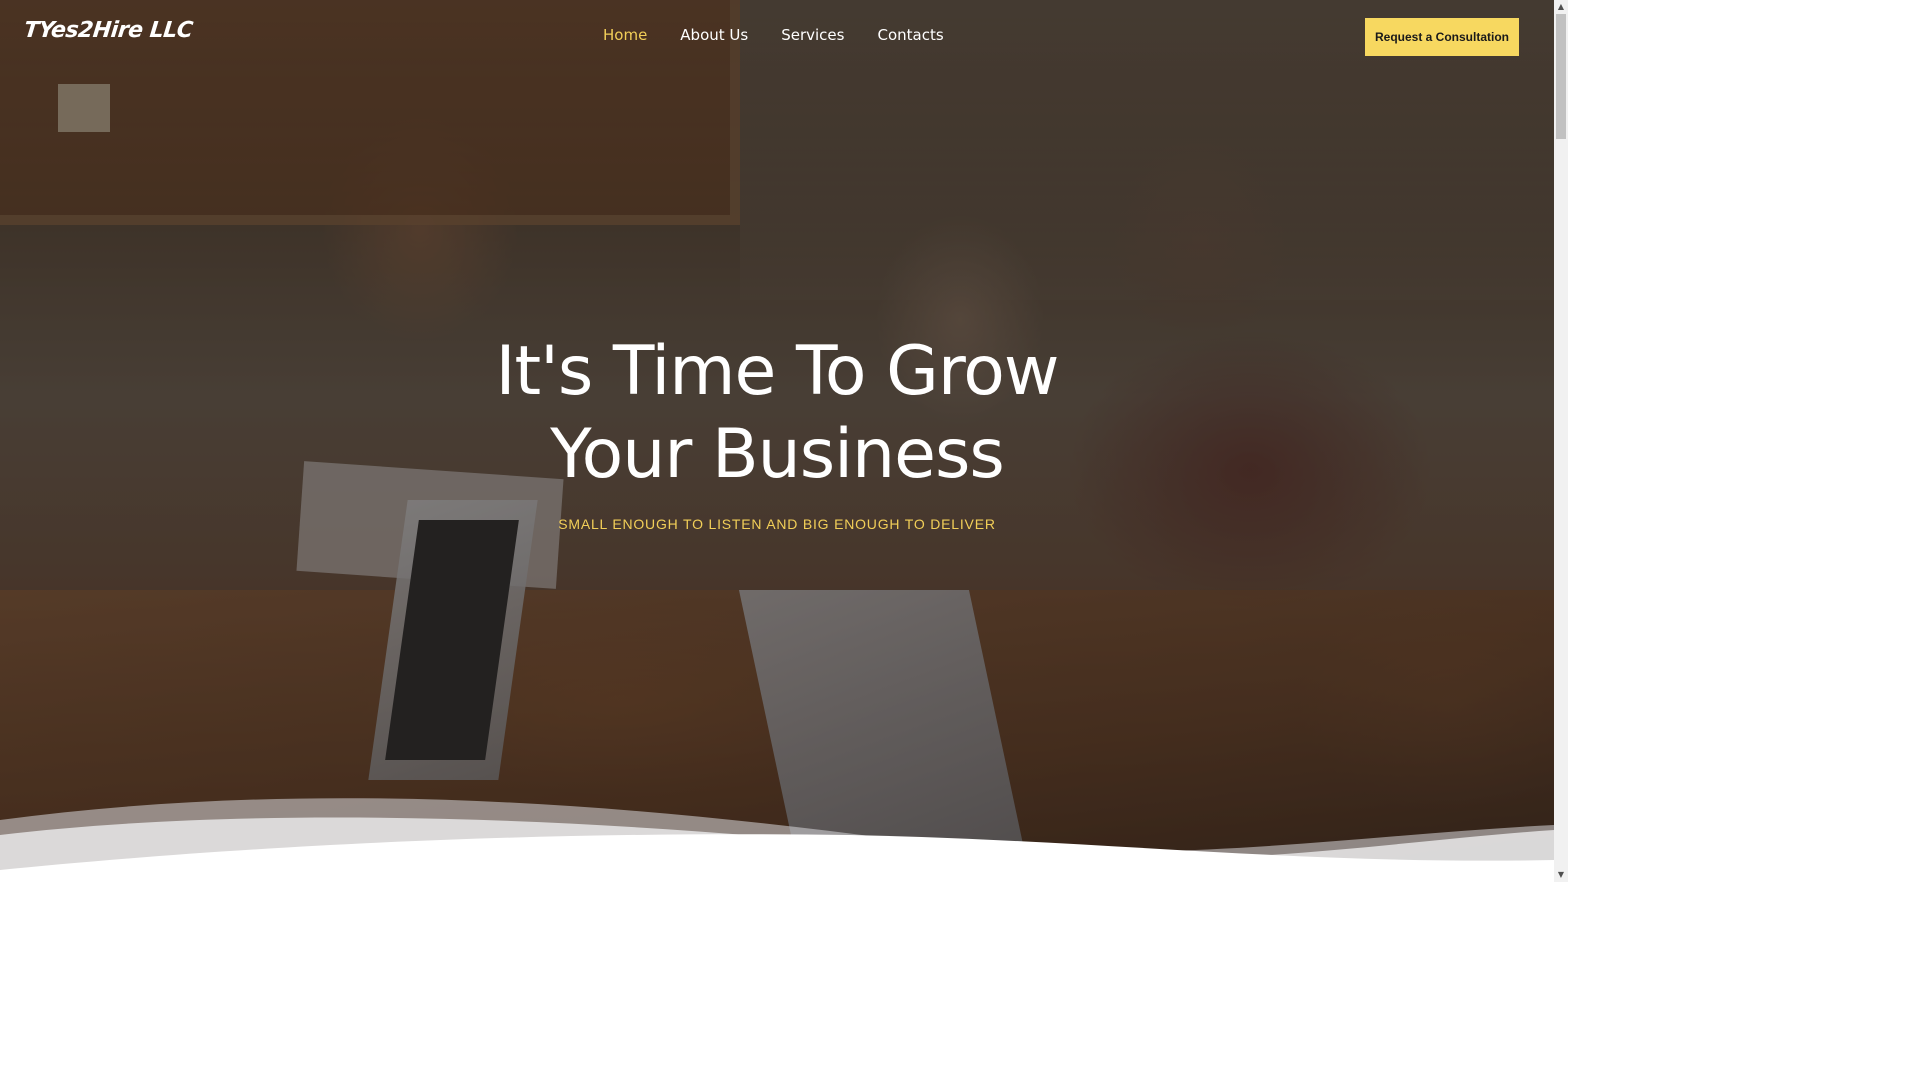 The height and width of the screenshot is (1080, 1920). I want to click on main-nav: Home About Us Services Contacts, so click(773, 35).